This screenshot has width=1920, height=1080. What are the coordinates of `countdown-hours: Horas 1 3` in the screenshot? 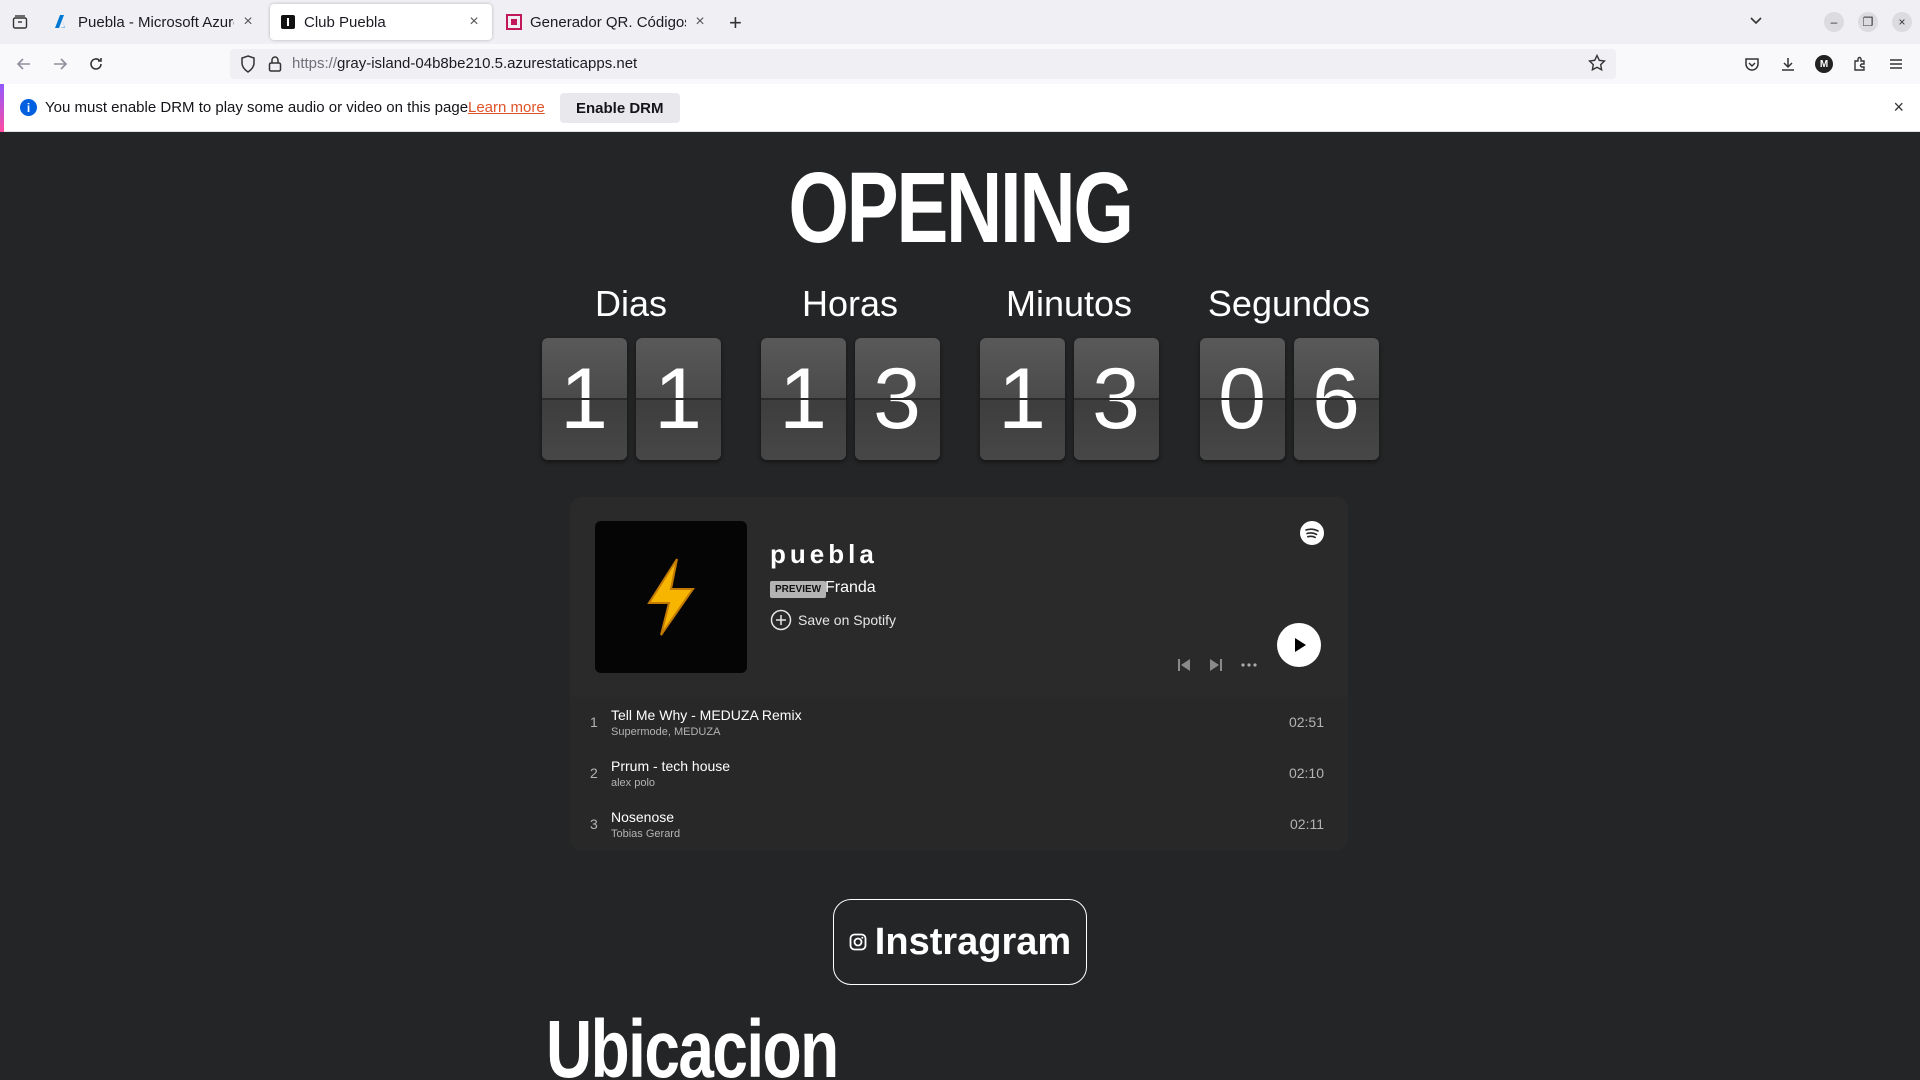 It's located at (850, 371).